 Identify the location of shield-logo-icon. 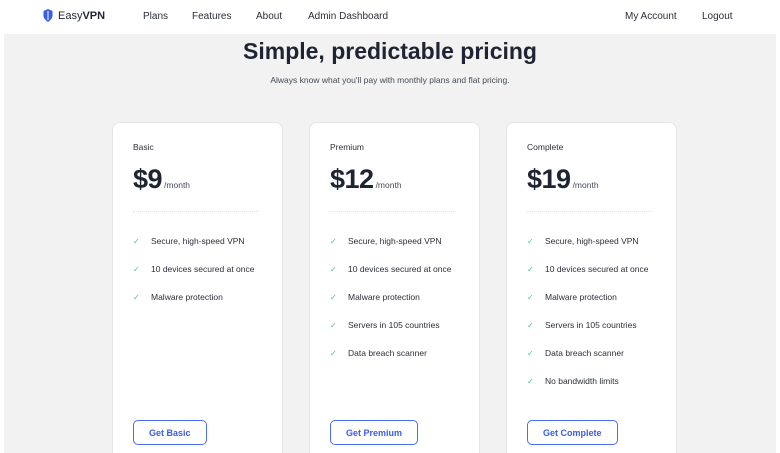
(48, 15).